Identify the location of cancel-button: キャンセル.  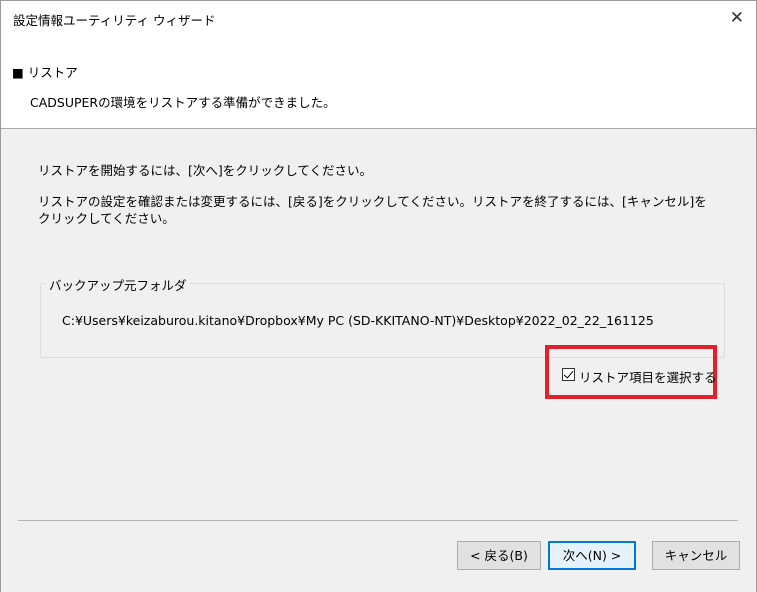
(696, 555).